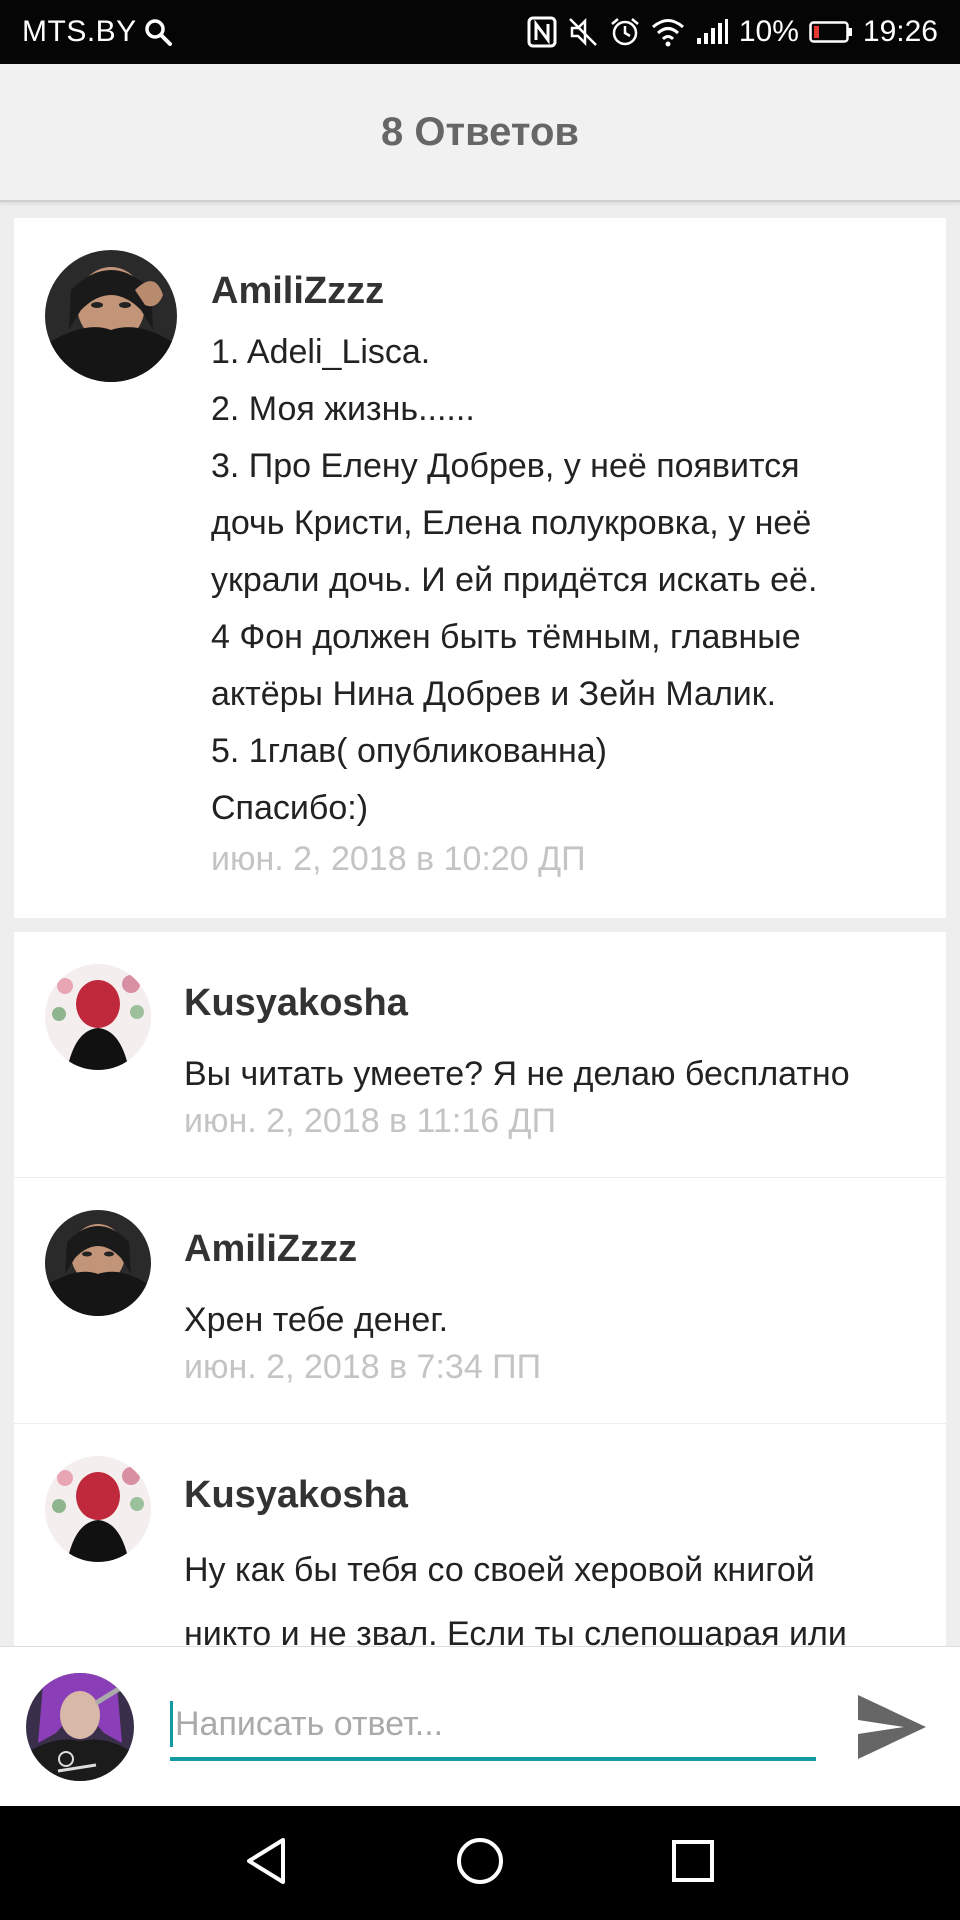 This screenshot has width=960, height=1920. I want to click on send-button, so click(892, 1727).